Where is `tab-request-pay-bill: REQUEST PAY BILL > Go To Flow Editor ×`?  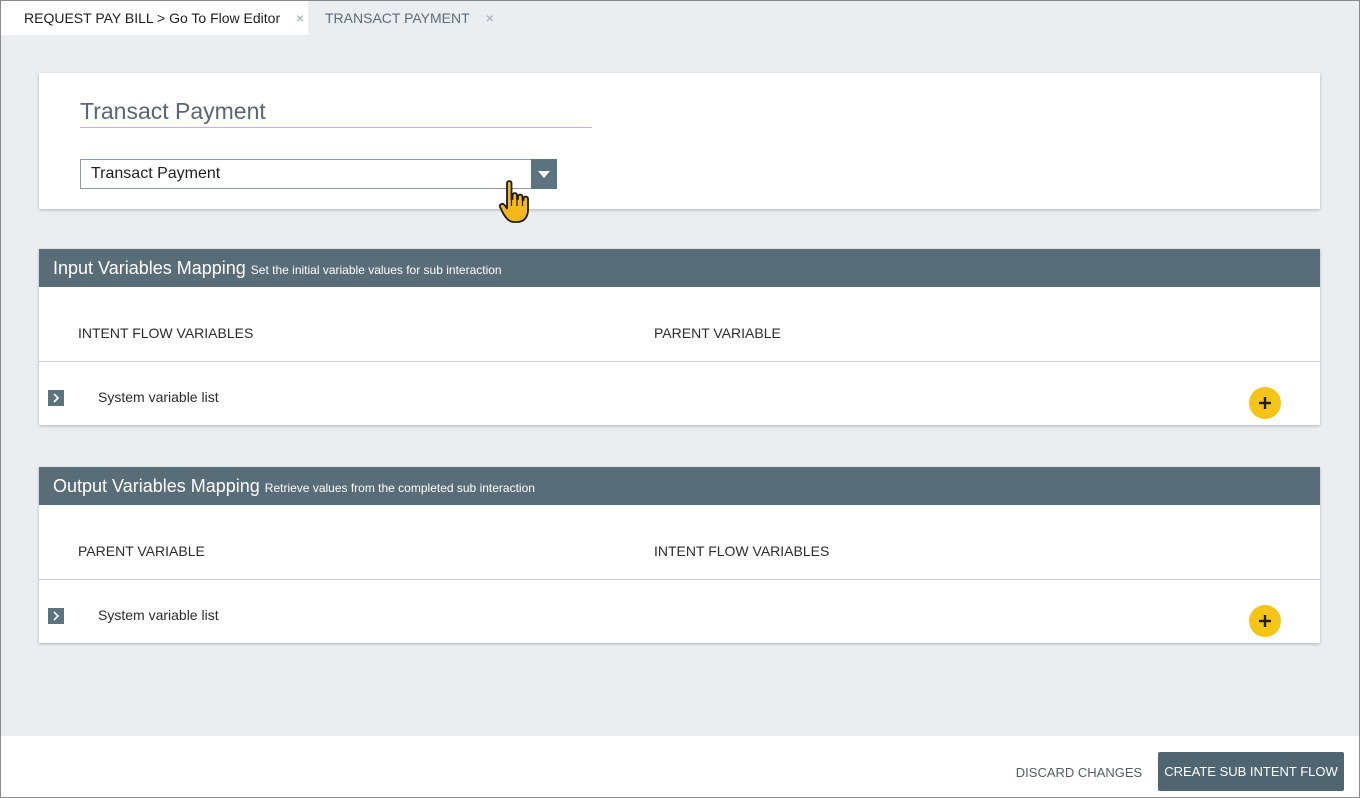
tab-request-pay-bill: REQUEST PAY BILL > Go To Flow Editor × is located at coordinates (154, 18).